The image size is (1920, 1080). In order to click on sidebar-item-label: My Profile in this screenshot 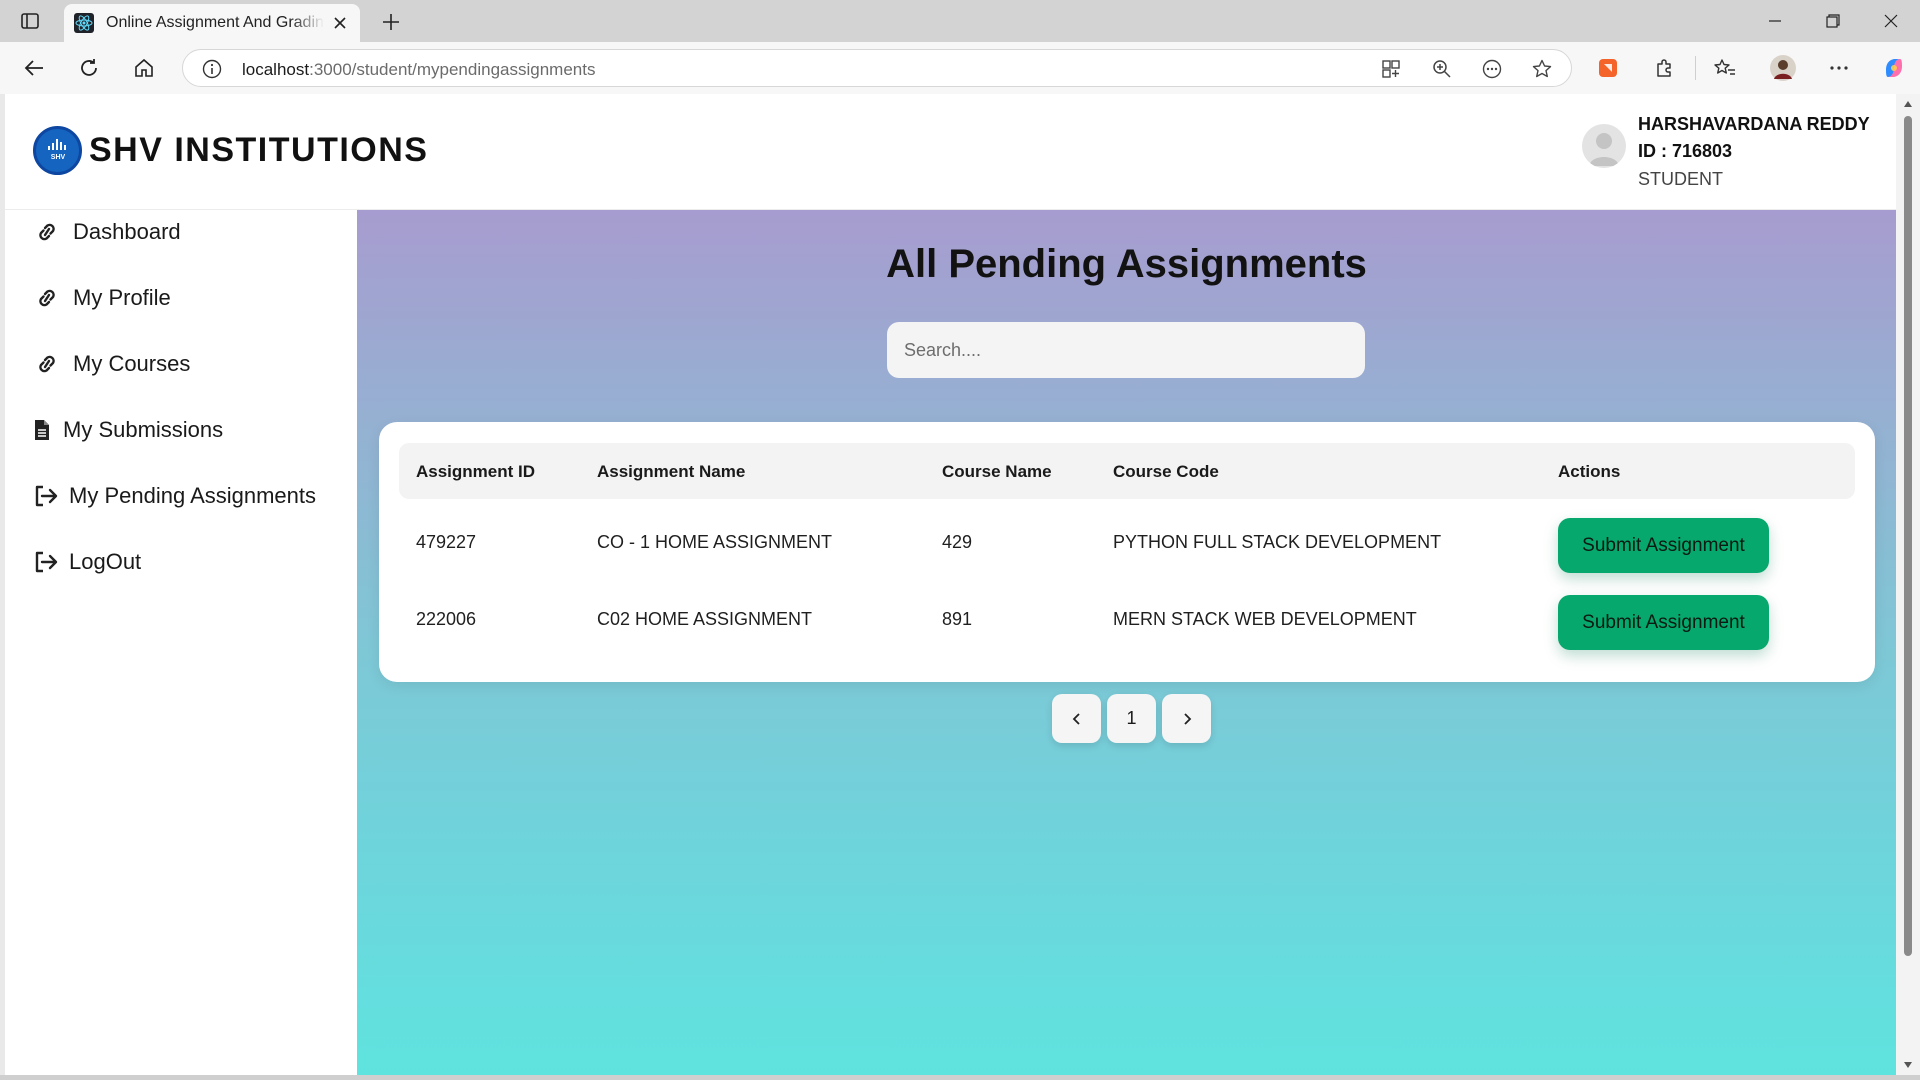, I will do `click(122, 297)`.